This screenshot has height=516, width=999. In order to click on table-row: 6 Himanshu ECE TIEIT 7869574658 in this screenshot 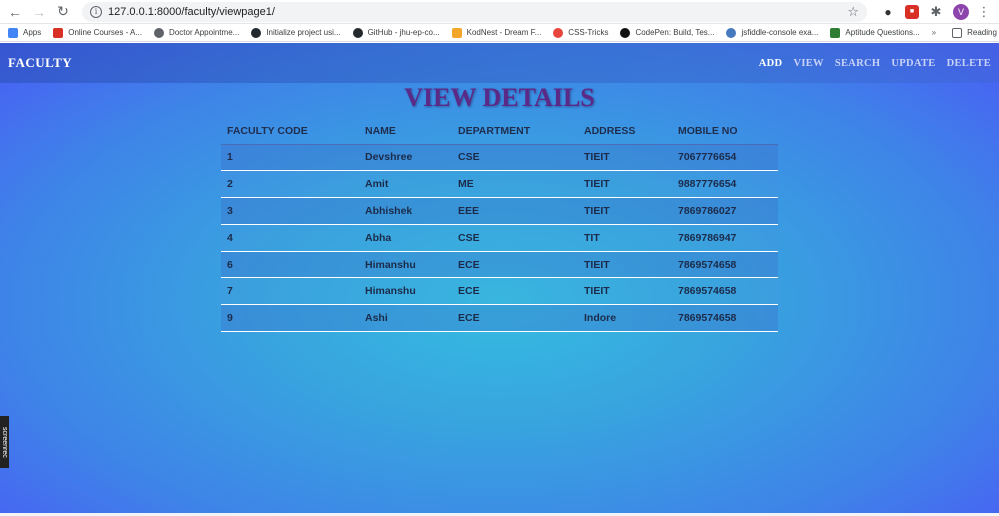, I will do `click(499, 264)`.